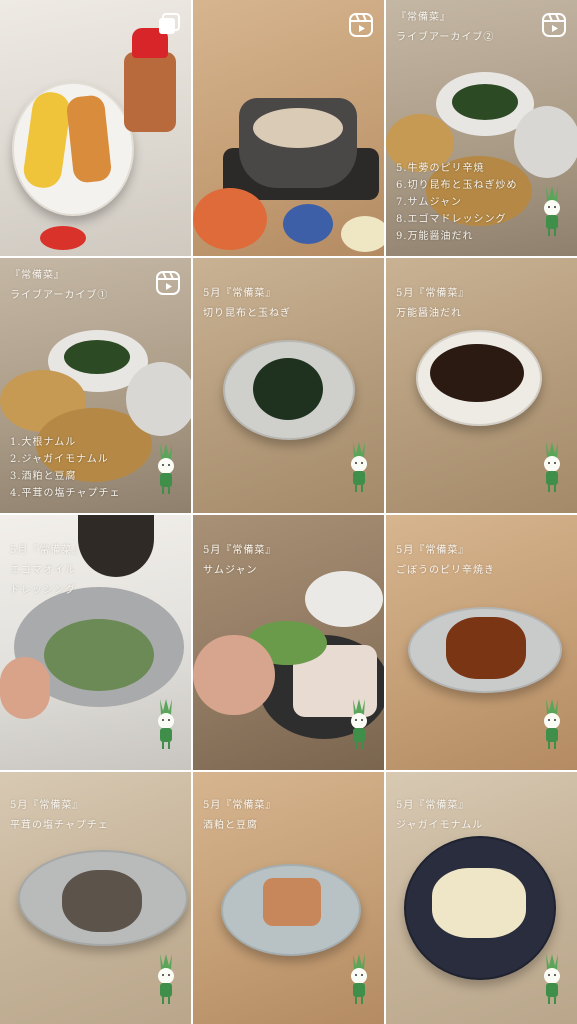  I want to click on grid-post-potato-namul: 5月『常備菜』 ジャガイモナムル, so click(481, 898).